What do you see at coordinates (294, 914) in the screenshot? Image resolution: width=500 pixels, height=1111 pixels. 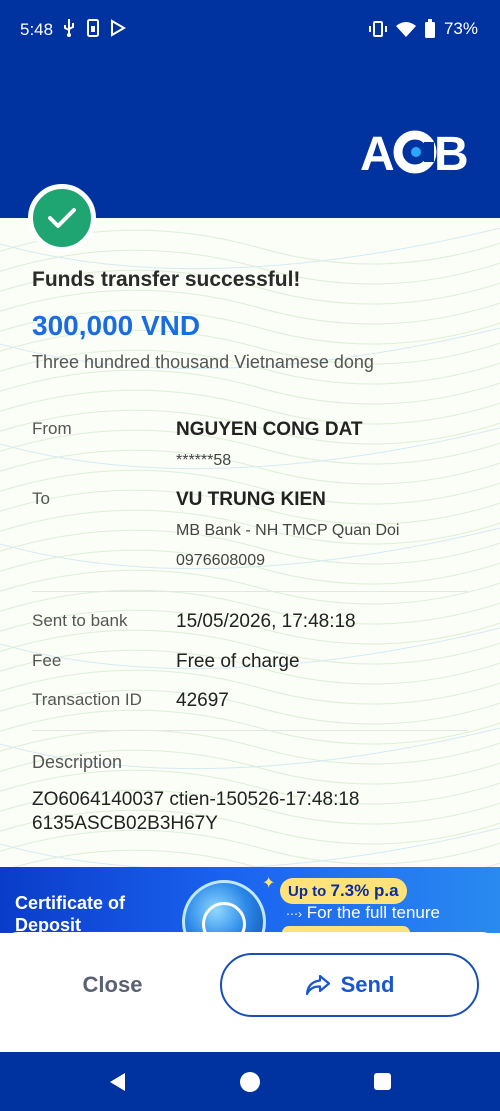 I see `arrow-dots-icon: ⋯›` at bounding box center [294, 914].